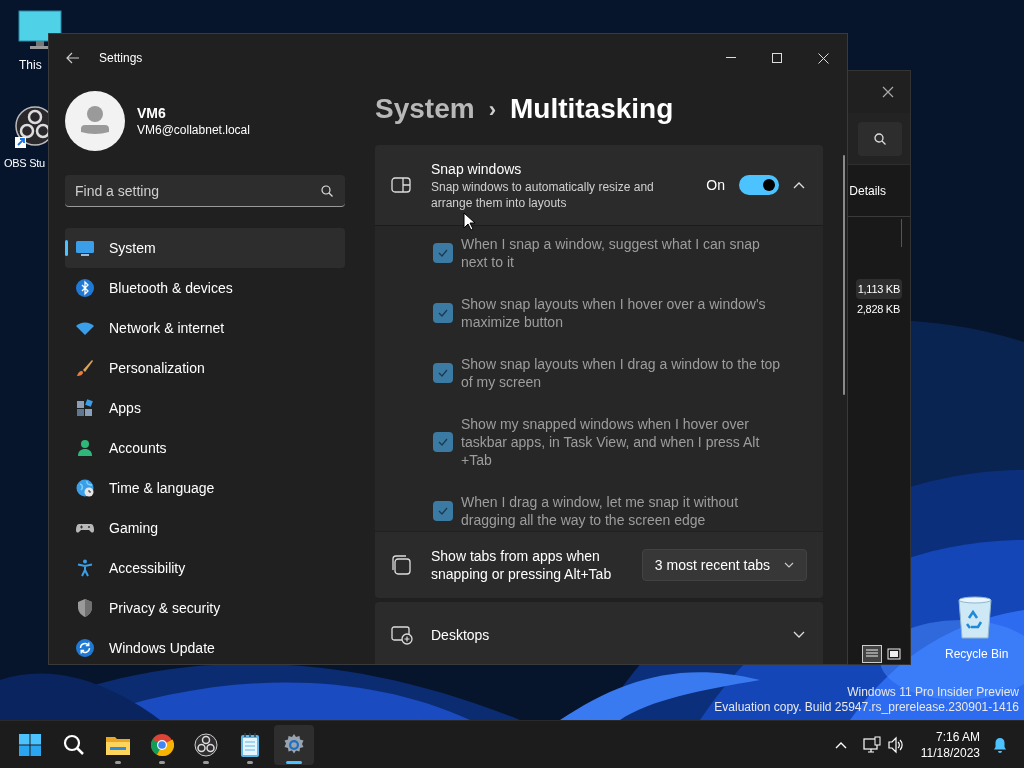 Image resolution: width=1024 pixels, height=768 pixels. Describe the element at coordinates (611, 253) in the screenshot. I see `checkbox-label: When I snap a window, suggest what I can snap next to it` at that location.